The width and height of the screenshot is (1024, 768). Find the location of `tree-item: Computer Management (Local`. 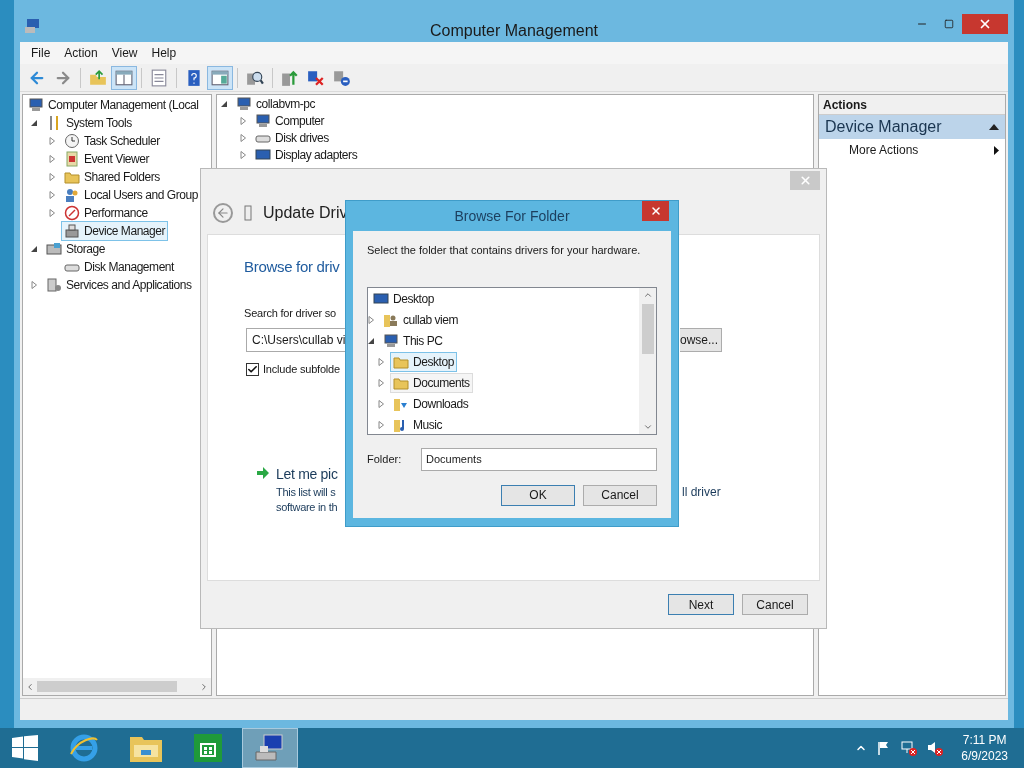

tree-item: Computer Management (Local is located at coordinates (113, 105).